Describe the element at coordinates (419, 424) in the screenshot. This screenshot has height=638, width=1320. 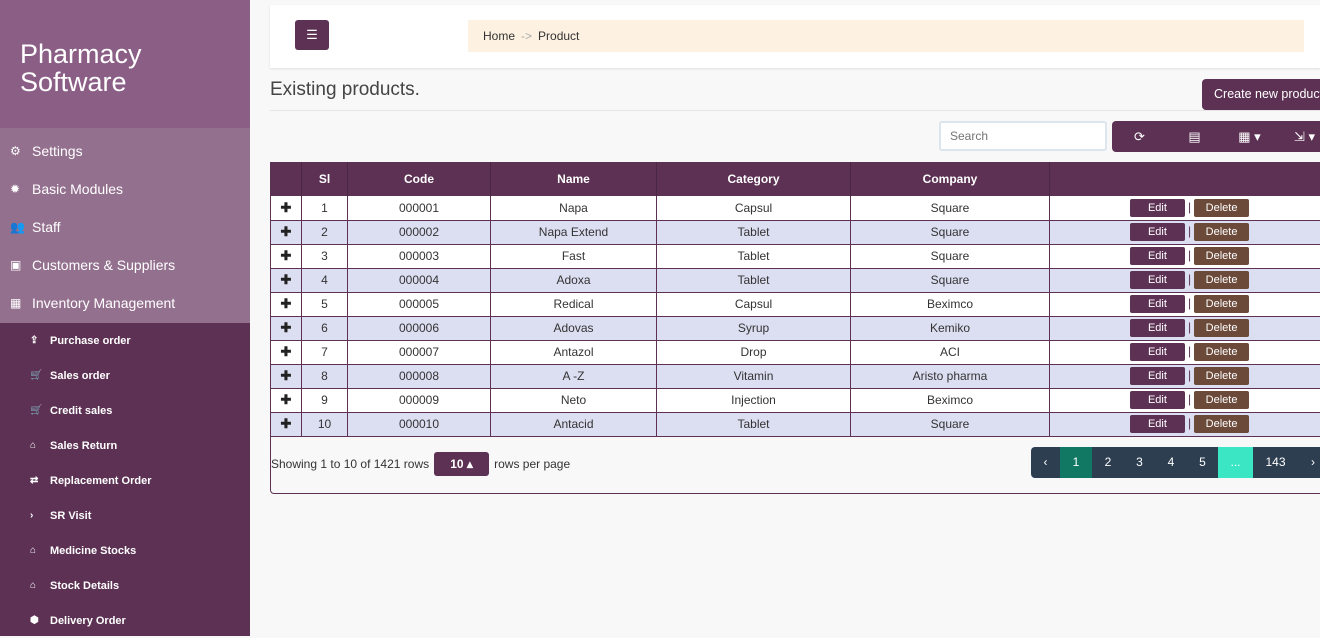
I see `cell-code: 000010` at that location.